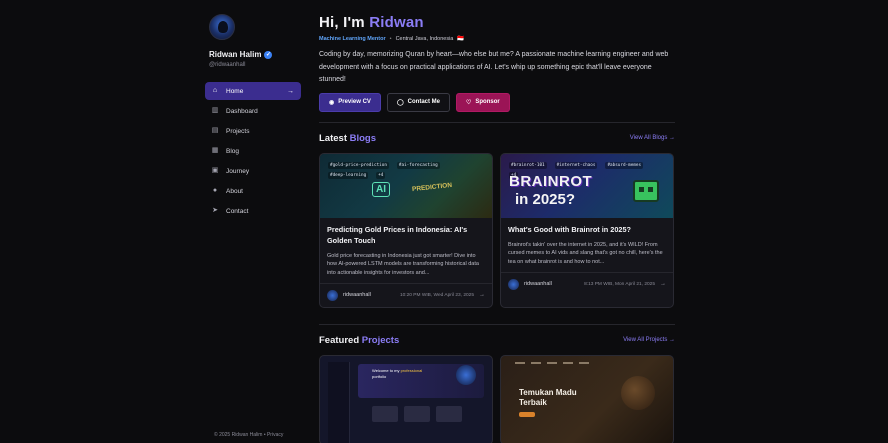  Describe the element at coordinates (253, 211) in the screenshot. I see `sidebar-item-contact: ➤ Contact` at that location.